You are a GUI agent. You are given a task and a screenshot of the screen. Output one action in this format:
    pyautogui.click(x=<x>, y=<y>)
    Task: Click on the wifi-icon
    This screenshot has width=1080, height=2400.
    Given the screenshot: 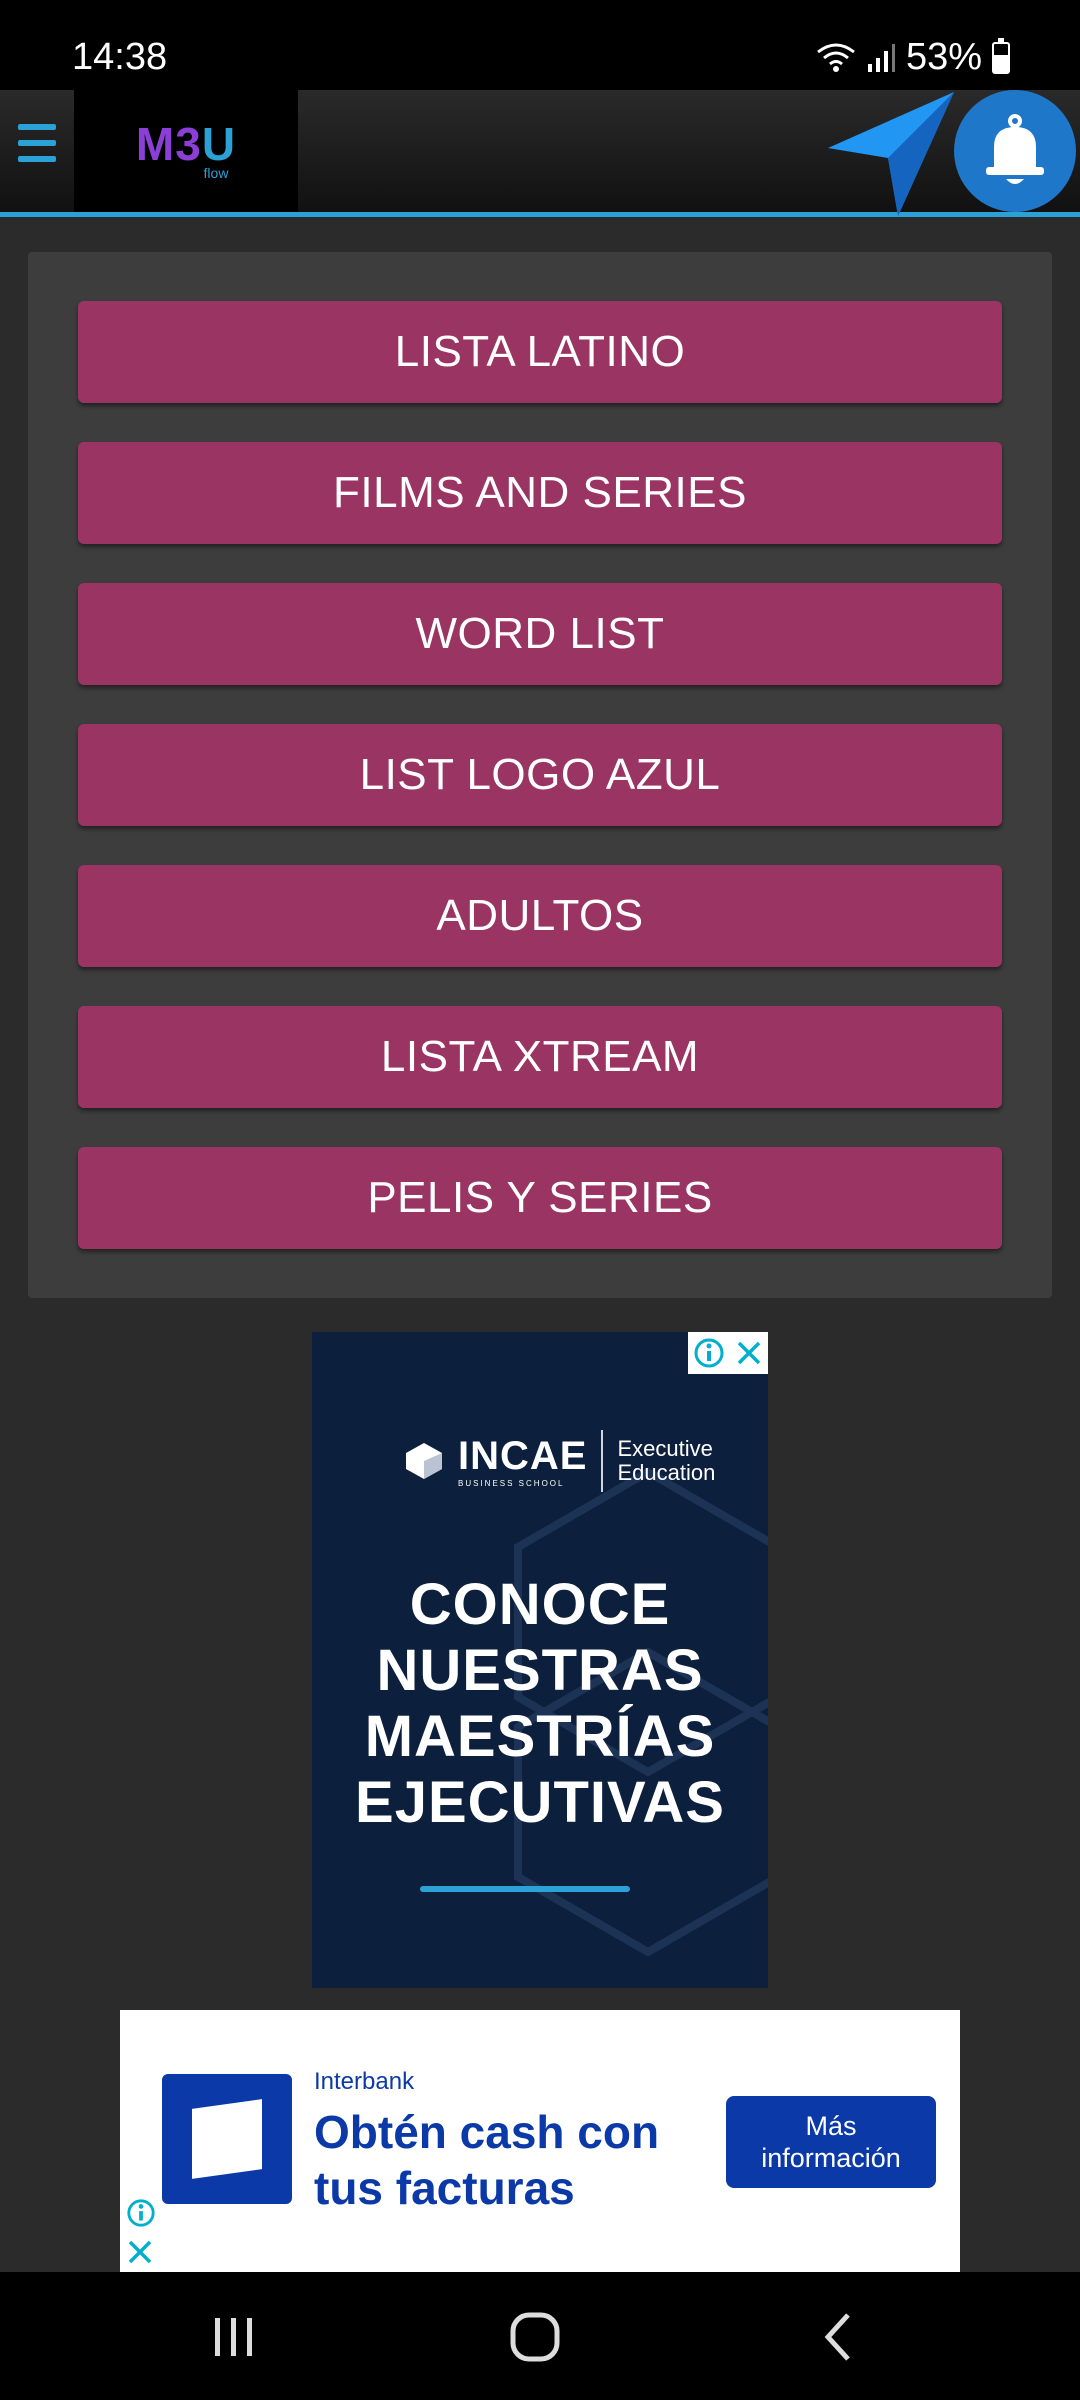 What is the action you would take?
    pyautogui.click(x=836, y=57)
    